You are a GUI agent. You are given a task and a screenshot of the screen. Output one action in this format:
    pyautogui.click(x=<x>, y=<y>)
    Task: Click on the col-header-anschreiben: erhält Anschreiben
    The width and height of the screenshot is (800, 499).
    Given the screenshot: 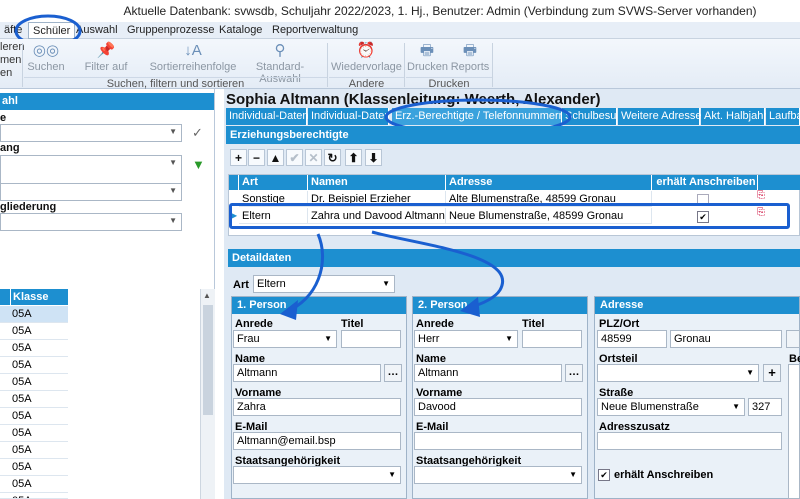 What is the action you would take?
    pyautogui.click(x=705, y=182)
    